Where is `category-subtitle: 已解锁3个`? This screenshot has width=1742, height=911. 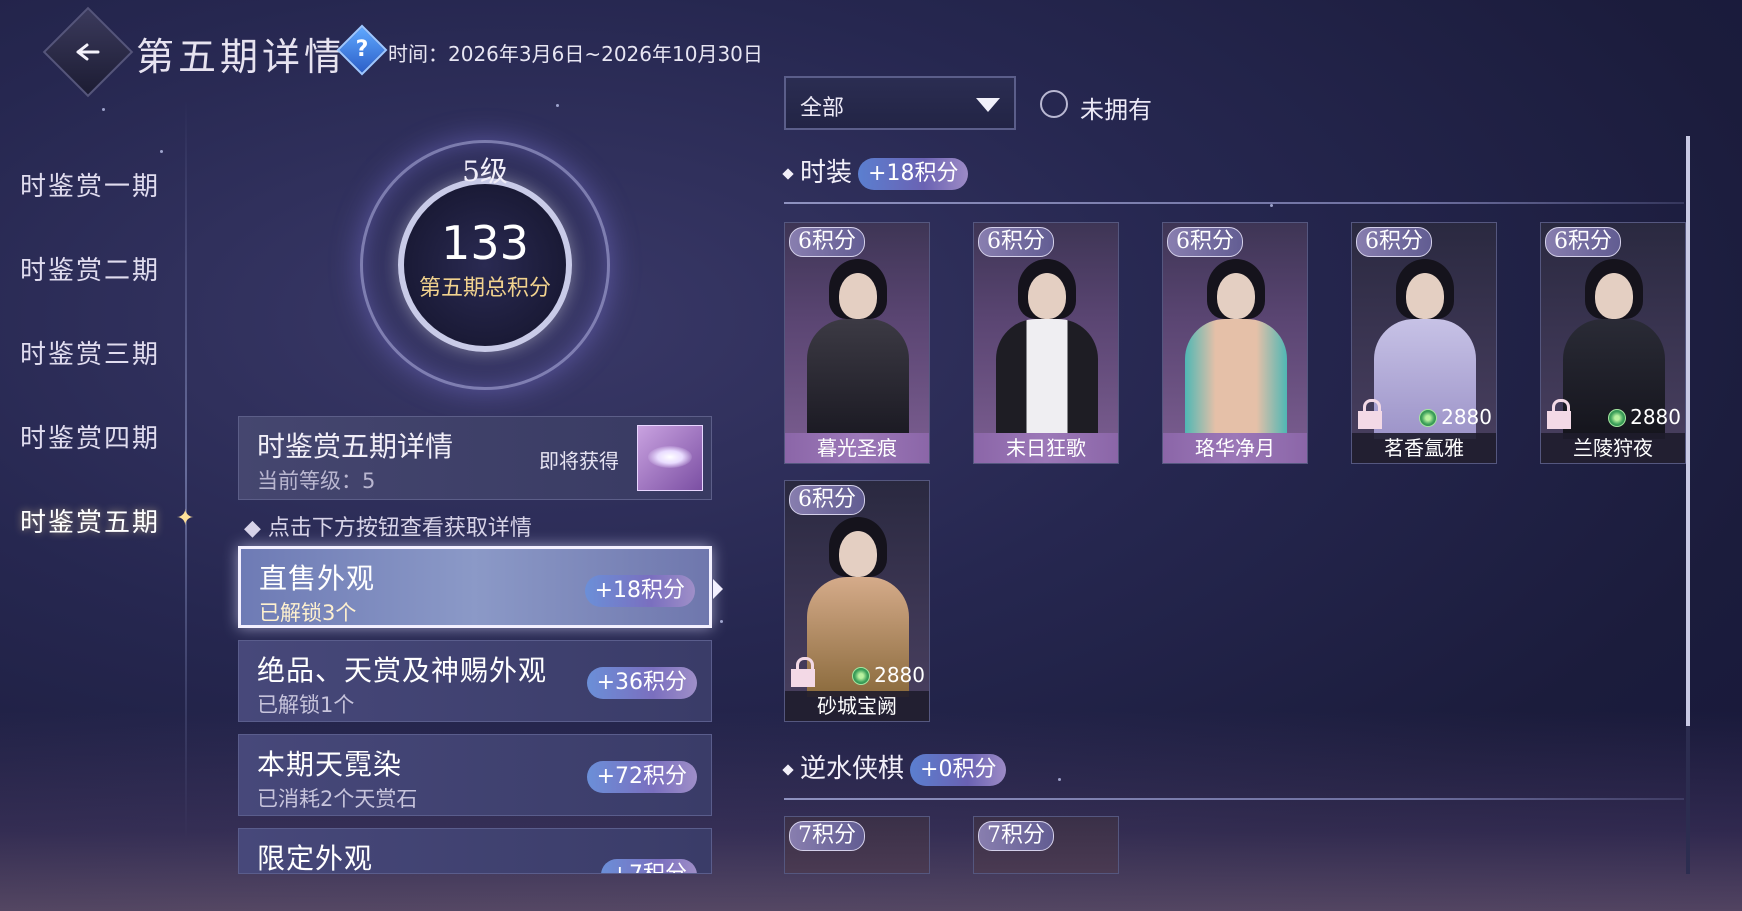 category-subtitle: 已解锁3个 is located at coordinates (308, 613).